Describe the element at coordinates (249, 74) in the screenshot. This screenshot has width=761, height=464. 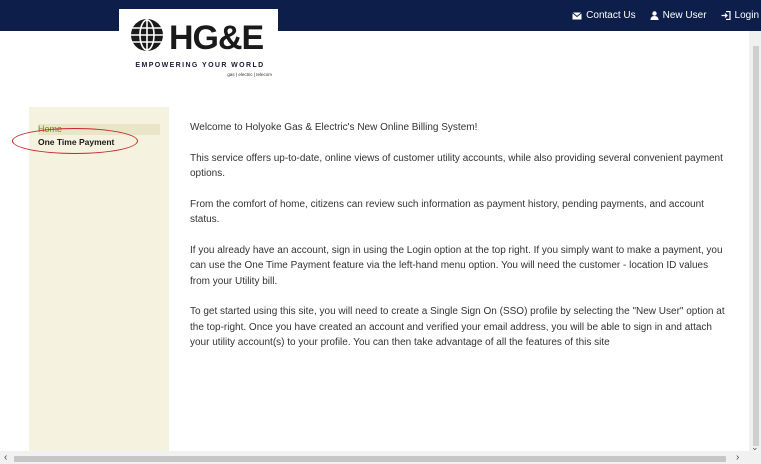
I see `logo-subline: gas | electric | telecom` at that location.